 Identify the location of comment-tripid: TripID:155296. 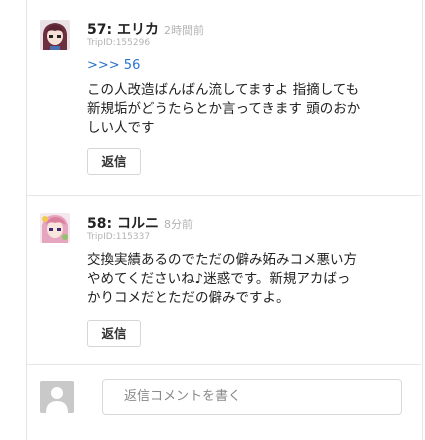
(119, 43).